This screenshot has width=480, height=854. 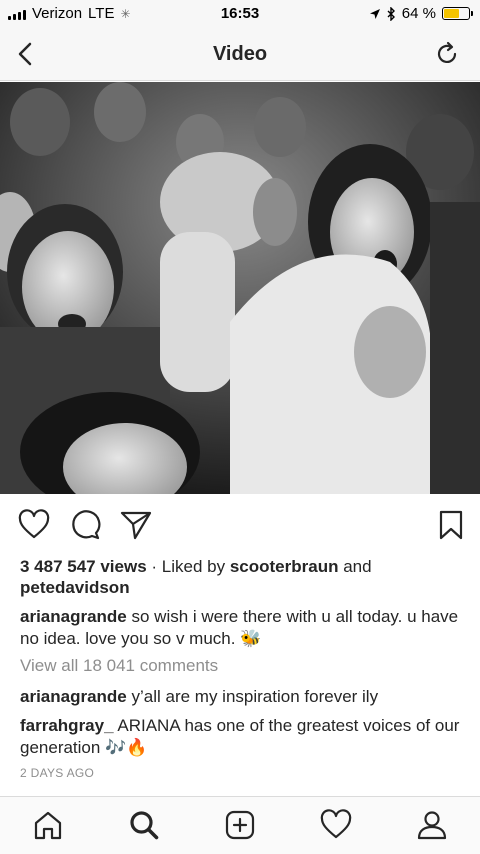 What do you see at coordinates (240, 525) in the screenshot?
I see `action-bar` at bounding box center [240, 525].